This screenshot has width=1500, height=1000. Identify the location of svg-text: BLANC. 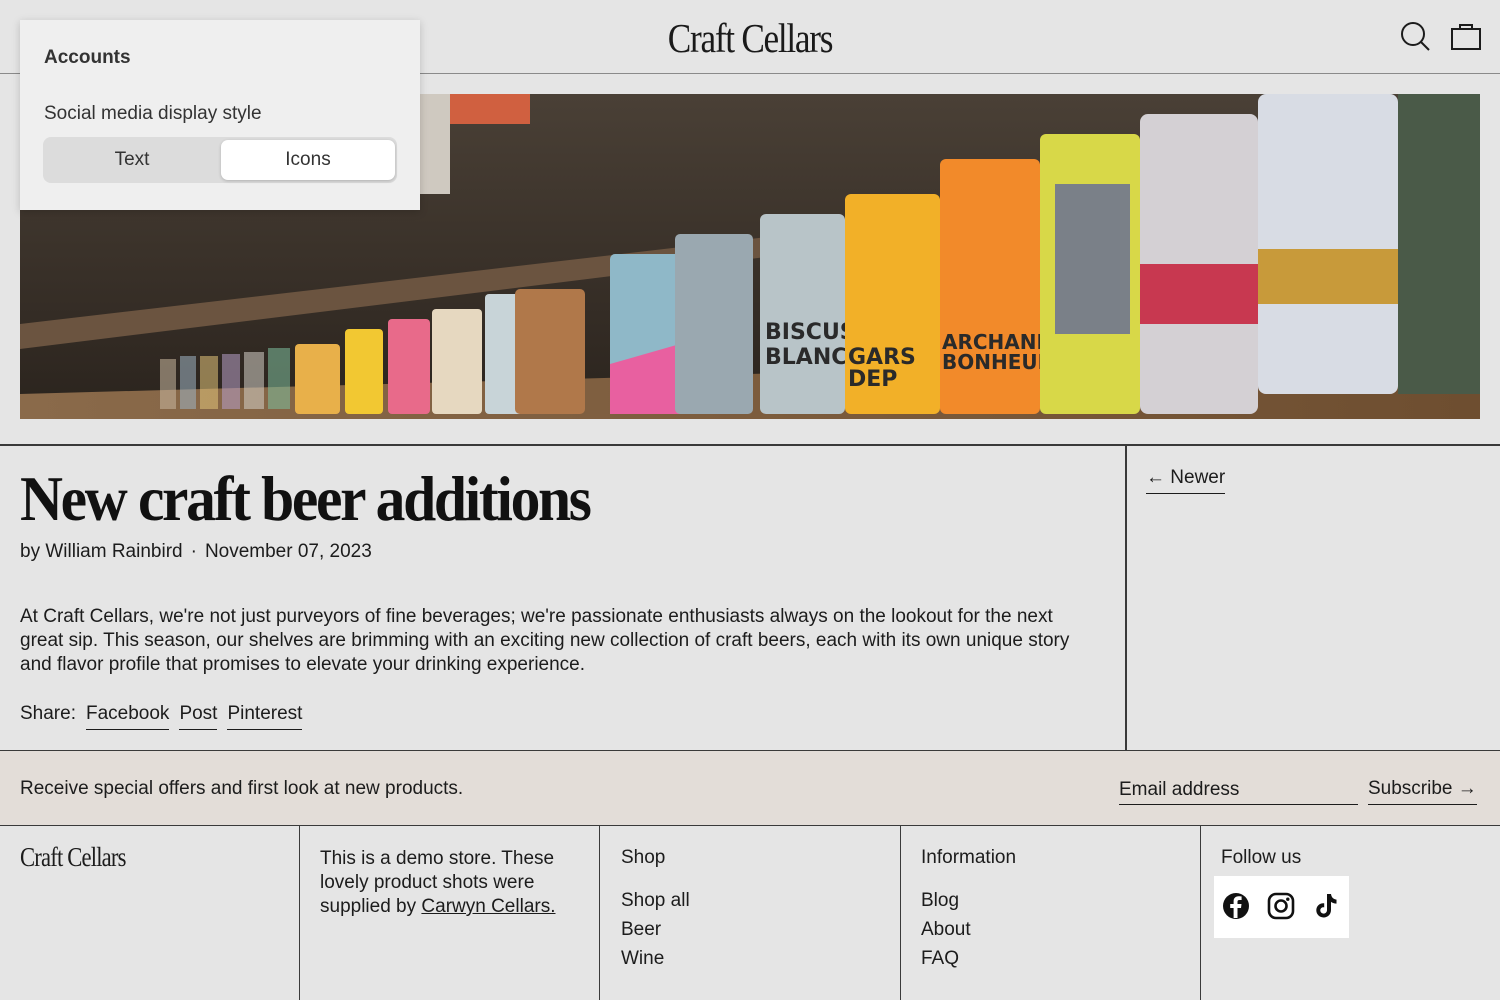
(806, 357).